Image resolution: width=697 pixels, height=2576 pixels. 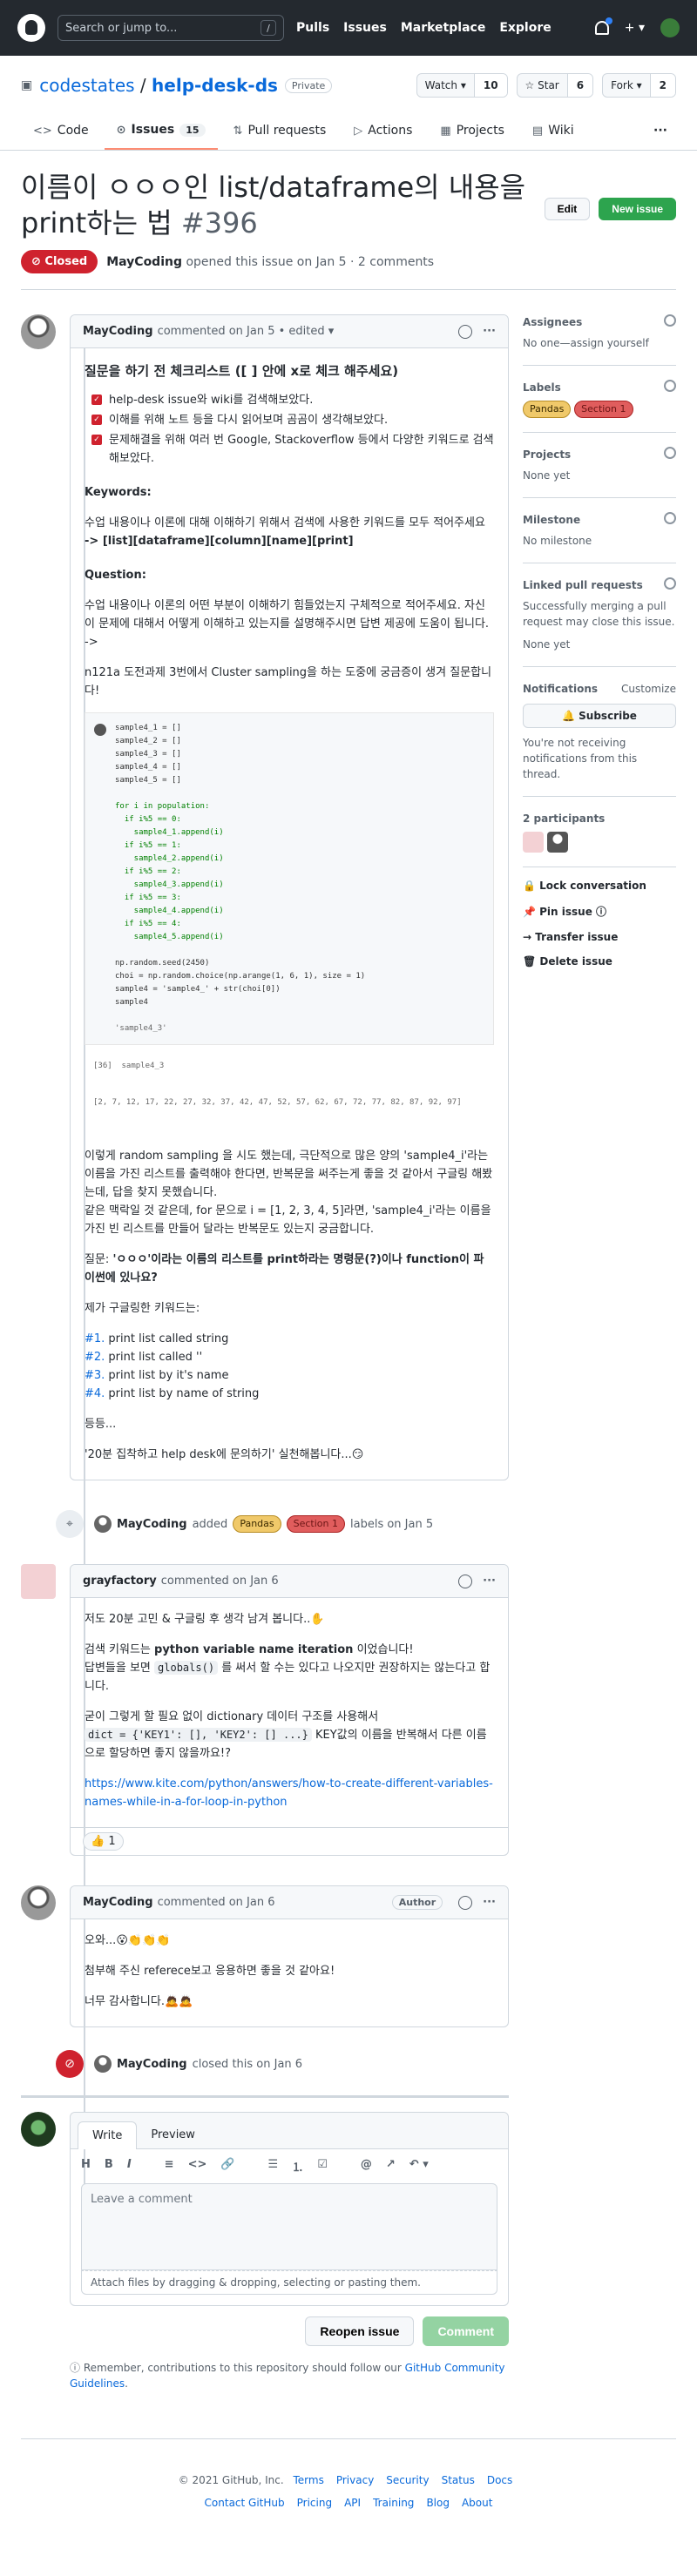 I want to click on search-input: Search or jump to... /, so click(x=171, y=28).